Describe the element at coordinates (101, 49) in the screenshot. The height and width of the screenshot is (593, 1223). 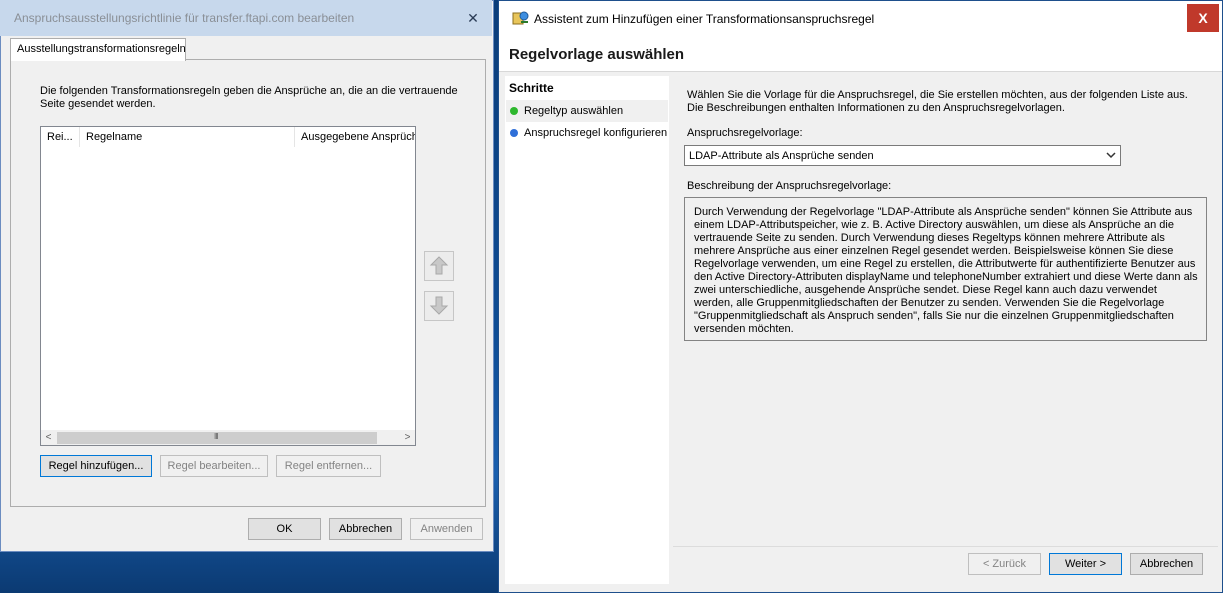
I see `tab-label: Ausstellungstransformationsregeln` at that location.